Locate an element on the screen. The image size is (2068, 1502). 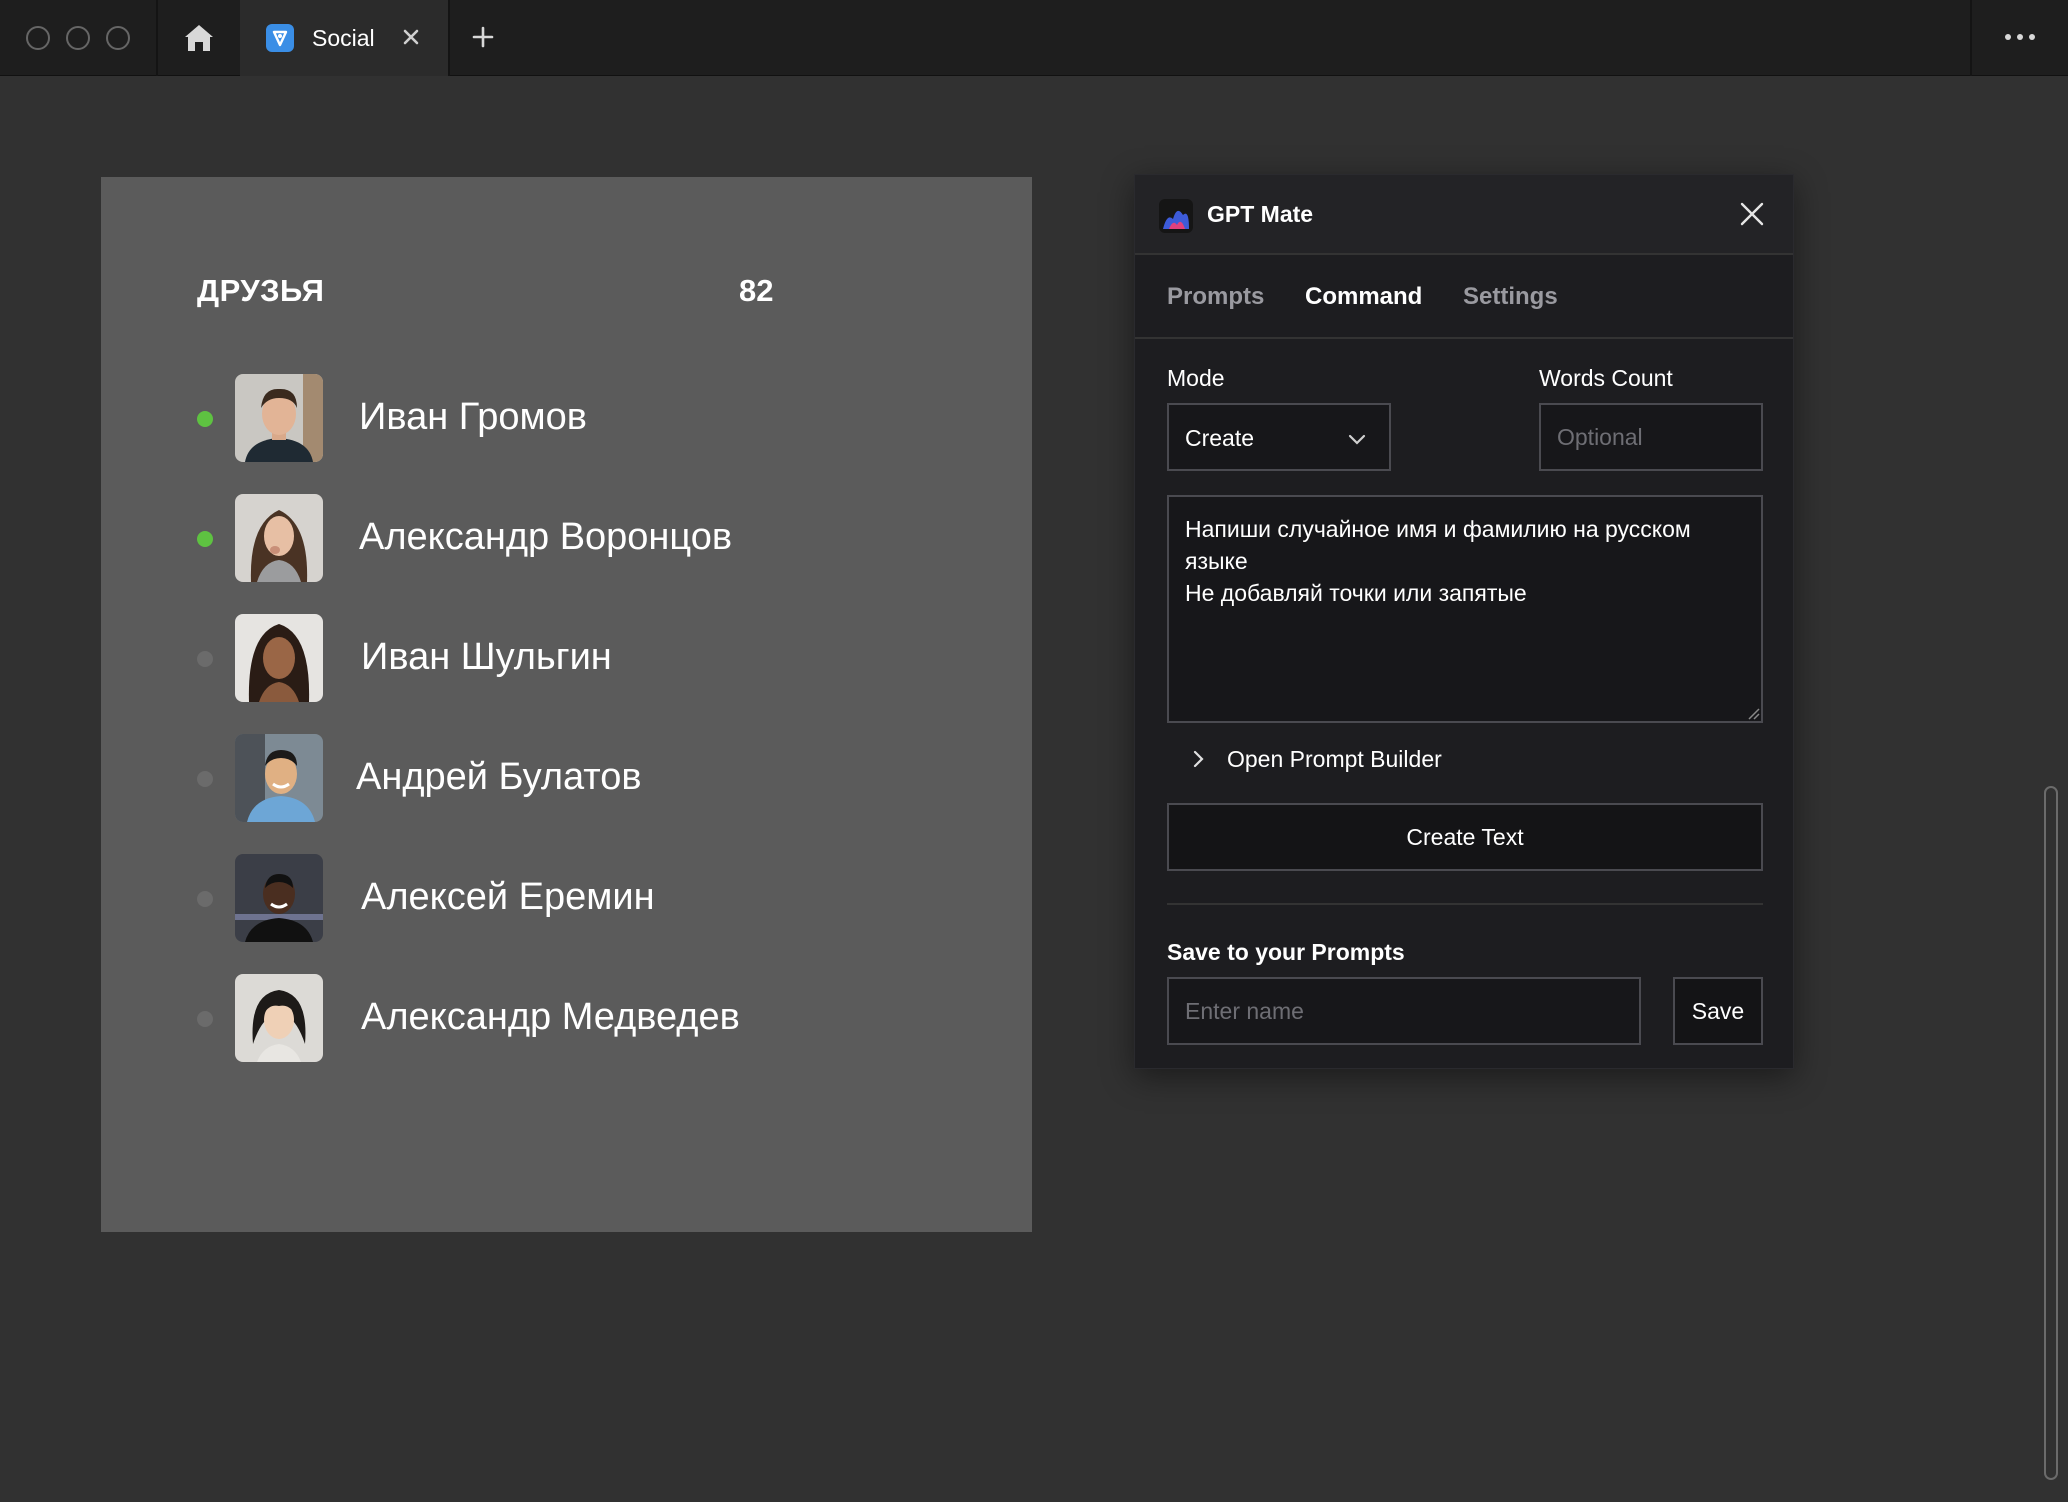
tab-prompts: Prompts is located at coordinates (1215, 297).